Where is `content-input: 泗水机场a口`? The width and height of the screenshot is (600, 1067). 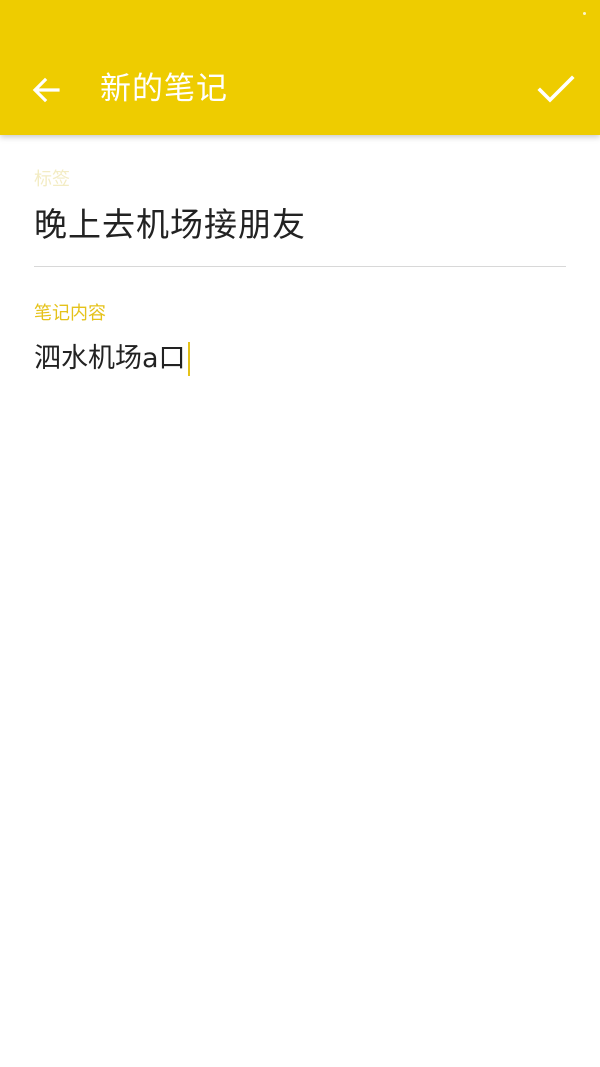 content-input: 泗水机场a口 is located at coordinates (300, 359).